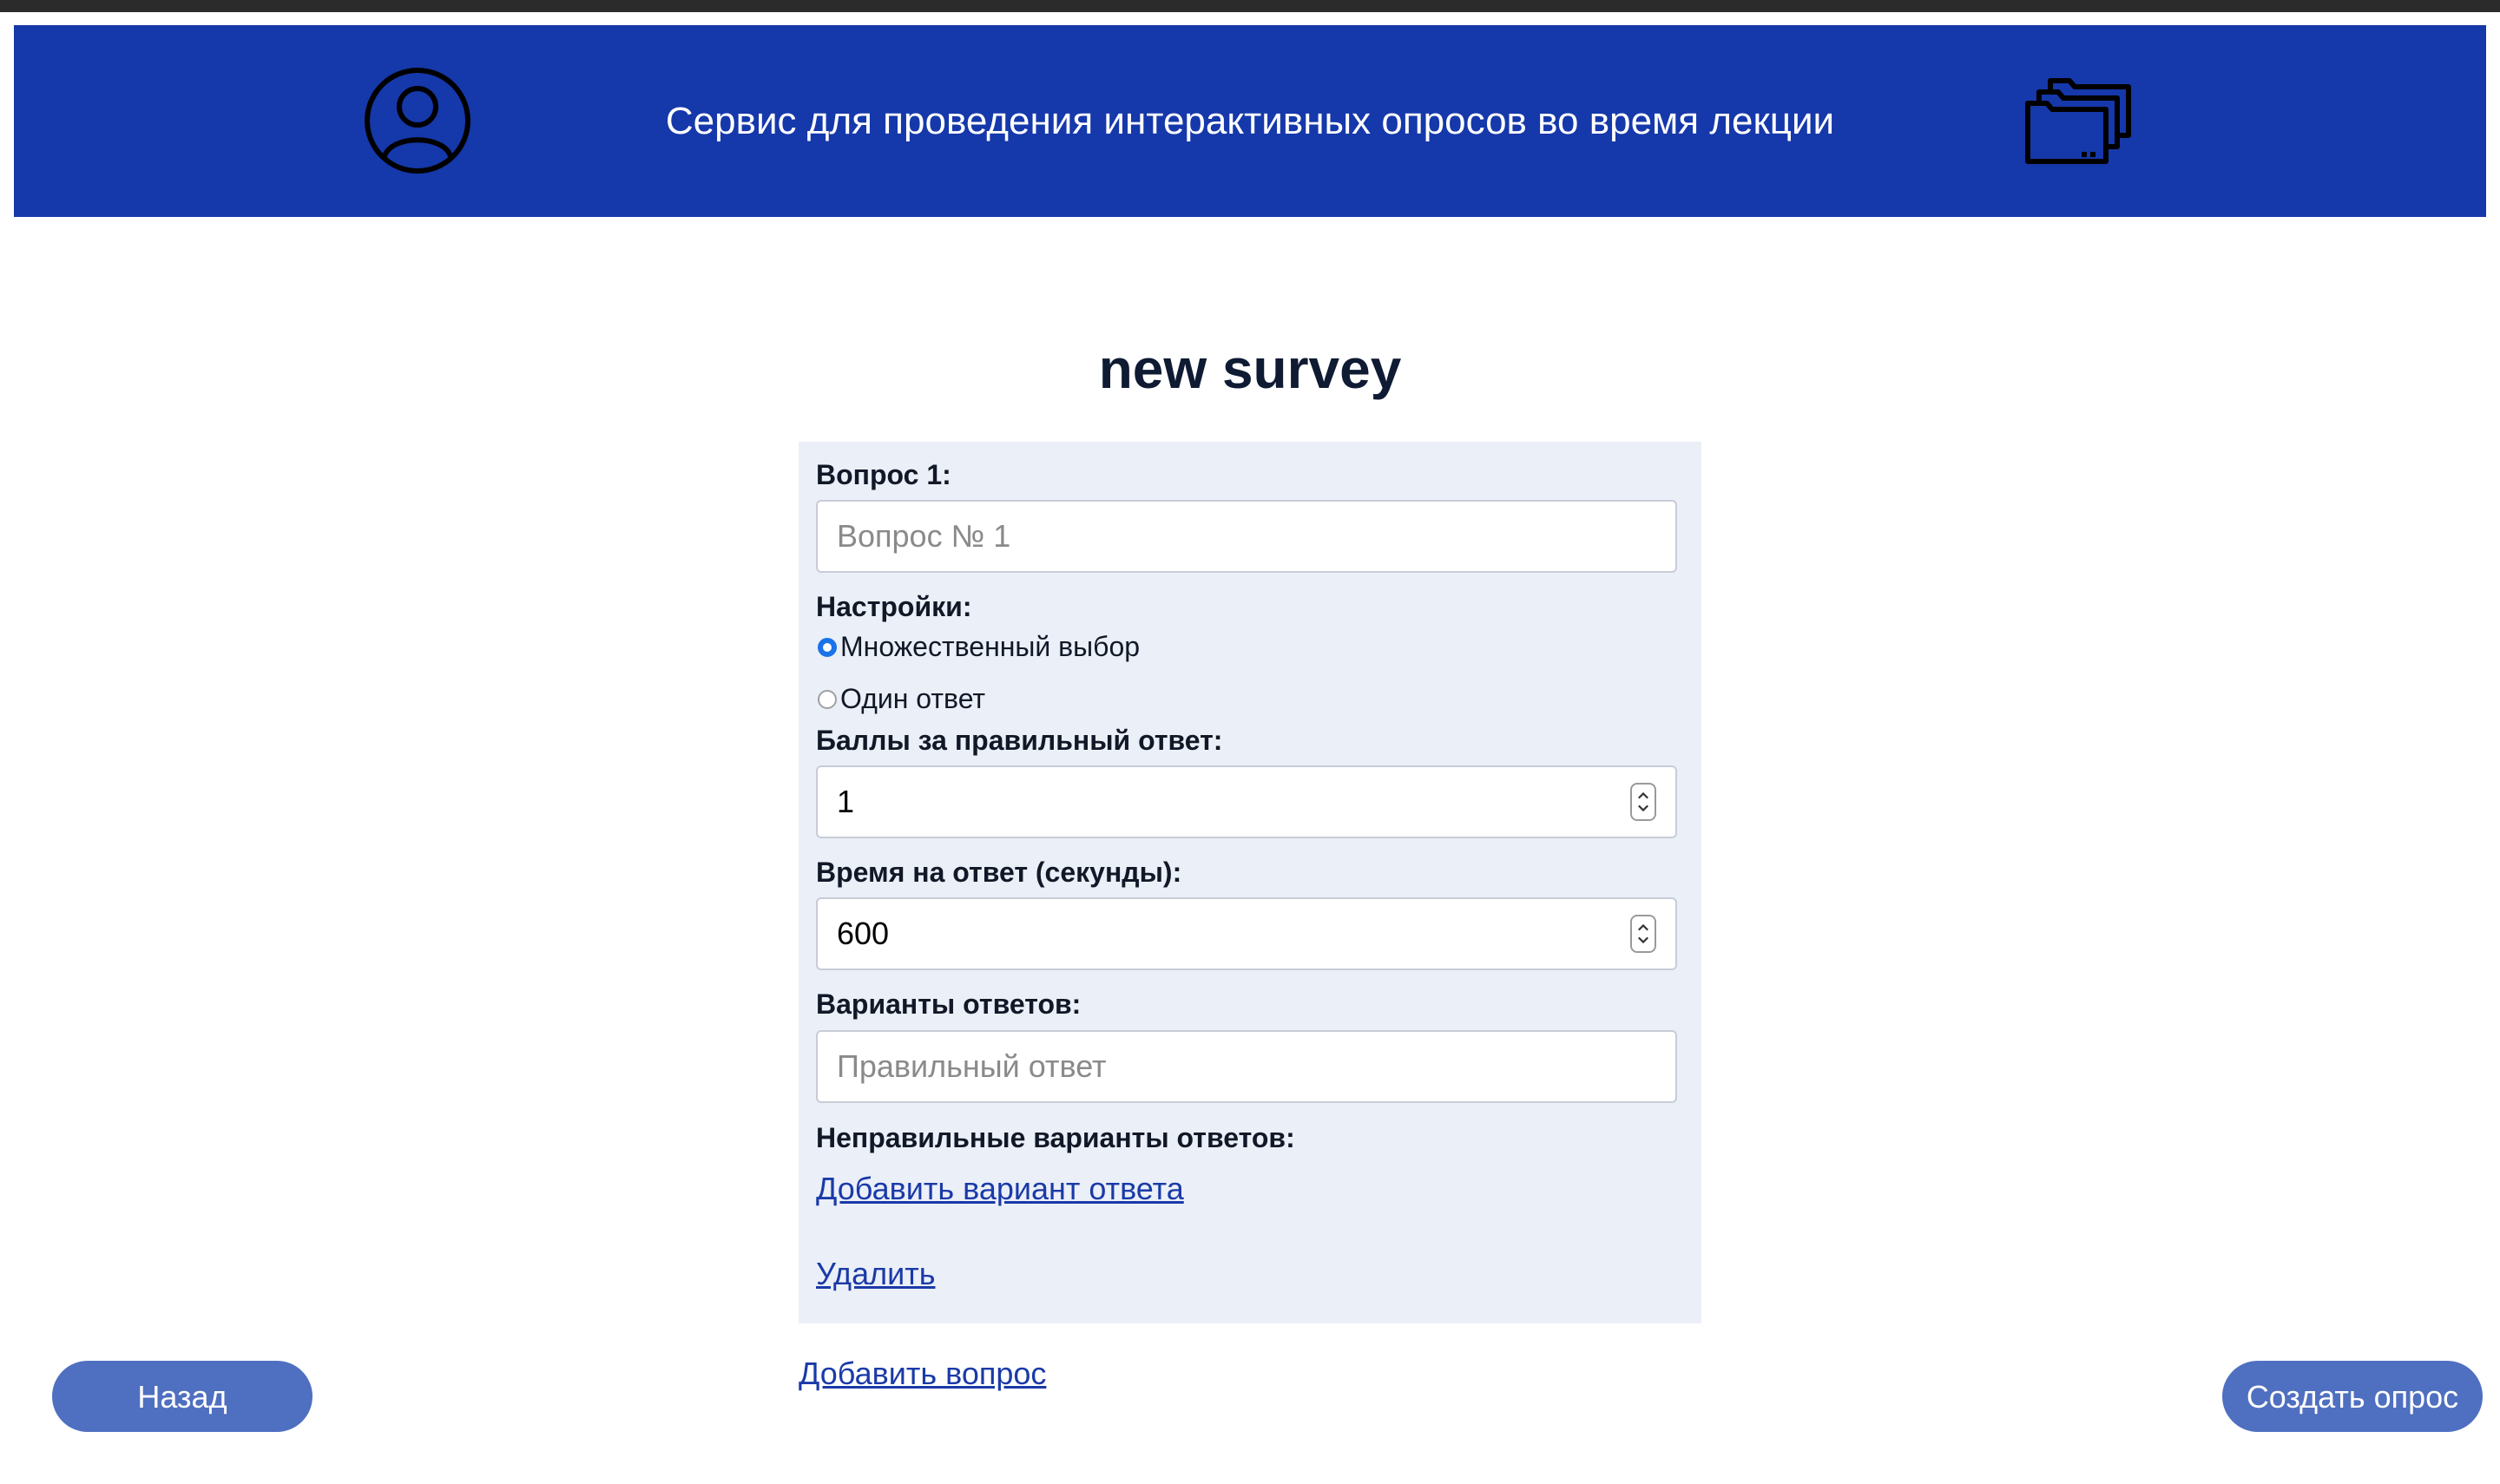  I want to click on radio-button-selected, so click(827, 647).